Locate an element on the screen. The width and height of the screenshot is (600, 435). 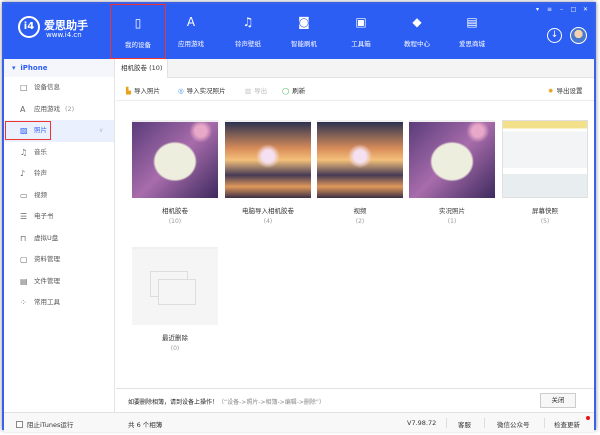
sidebar-item-data: ▢ 资料管理 is located at coordinates (59, 260).